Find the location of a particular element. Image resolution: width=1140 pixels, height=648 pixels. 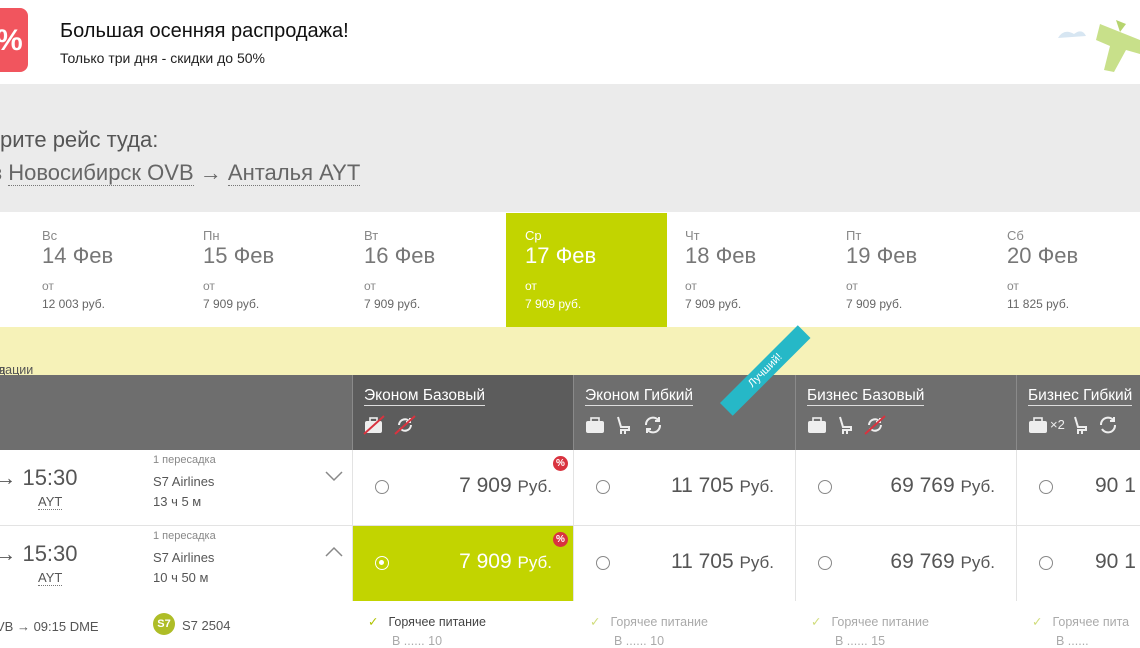

flight-time: 5 → 15:30 is located at coordinates (39, 477).